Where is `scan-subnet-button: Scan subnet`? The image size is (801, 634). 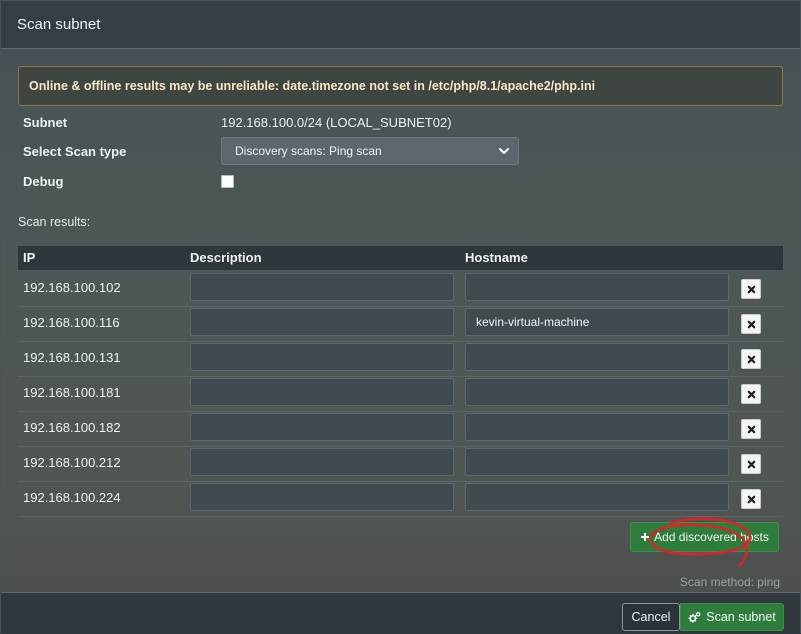 scan-subnet-button: Scan subnet is located at coordinates (732, 617).